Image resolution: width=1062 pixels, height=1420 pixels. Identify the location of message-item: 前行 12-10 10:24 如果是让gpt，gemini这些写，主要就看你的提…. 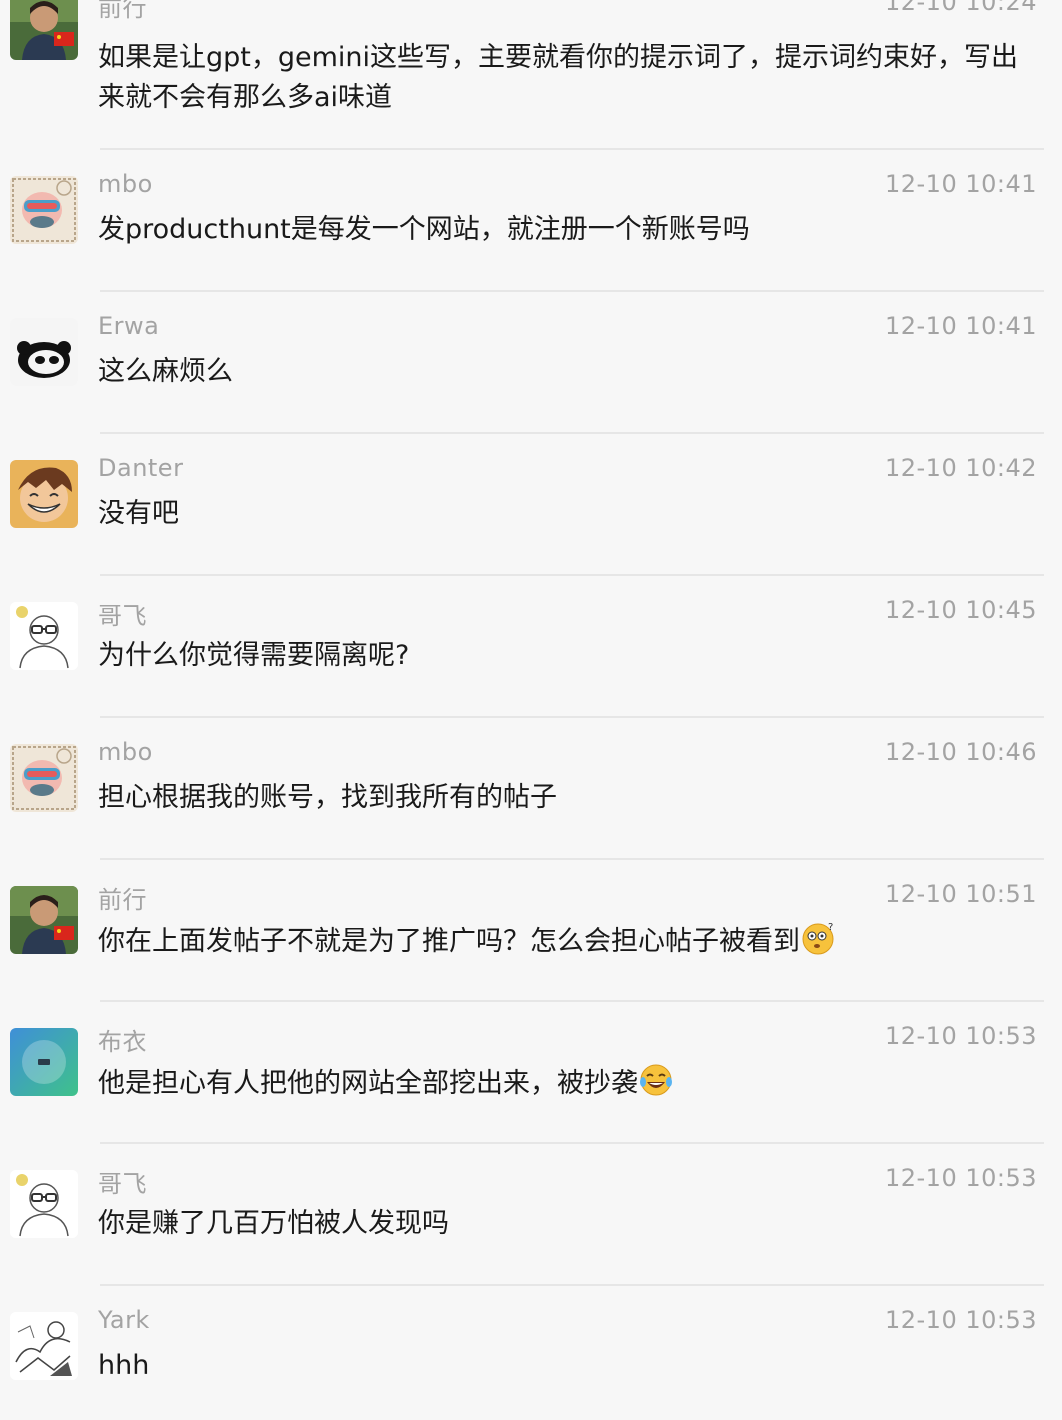
(531, 75).